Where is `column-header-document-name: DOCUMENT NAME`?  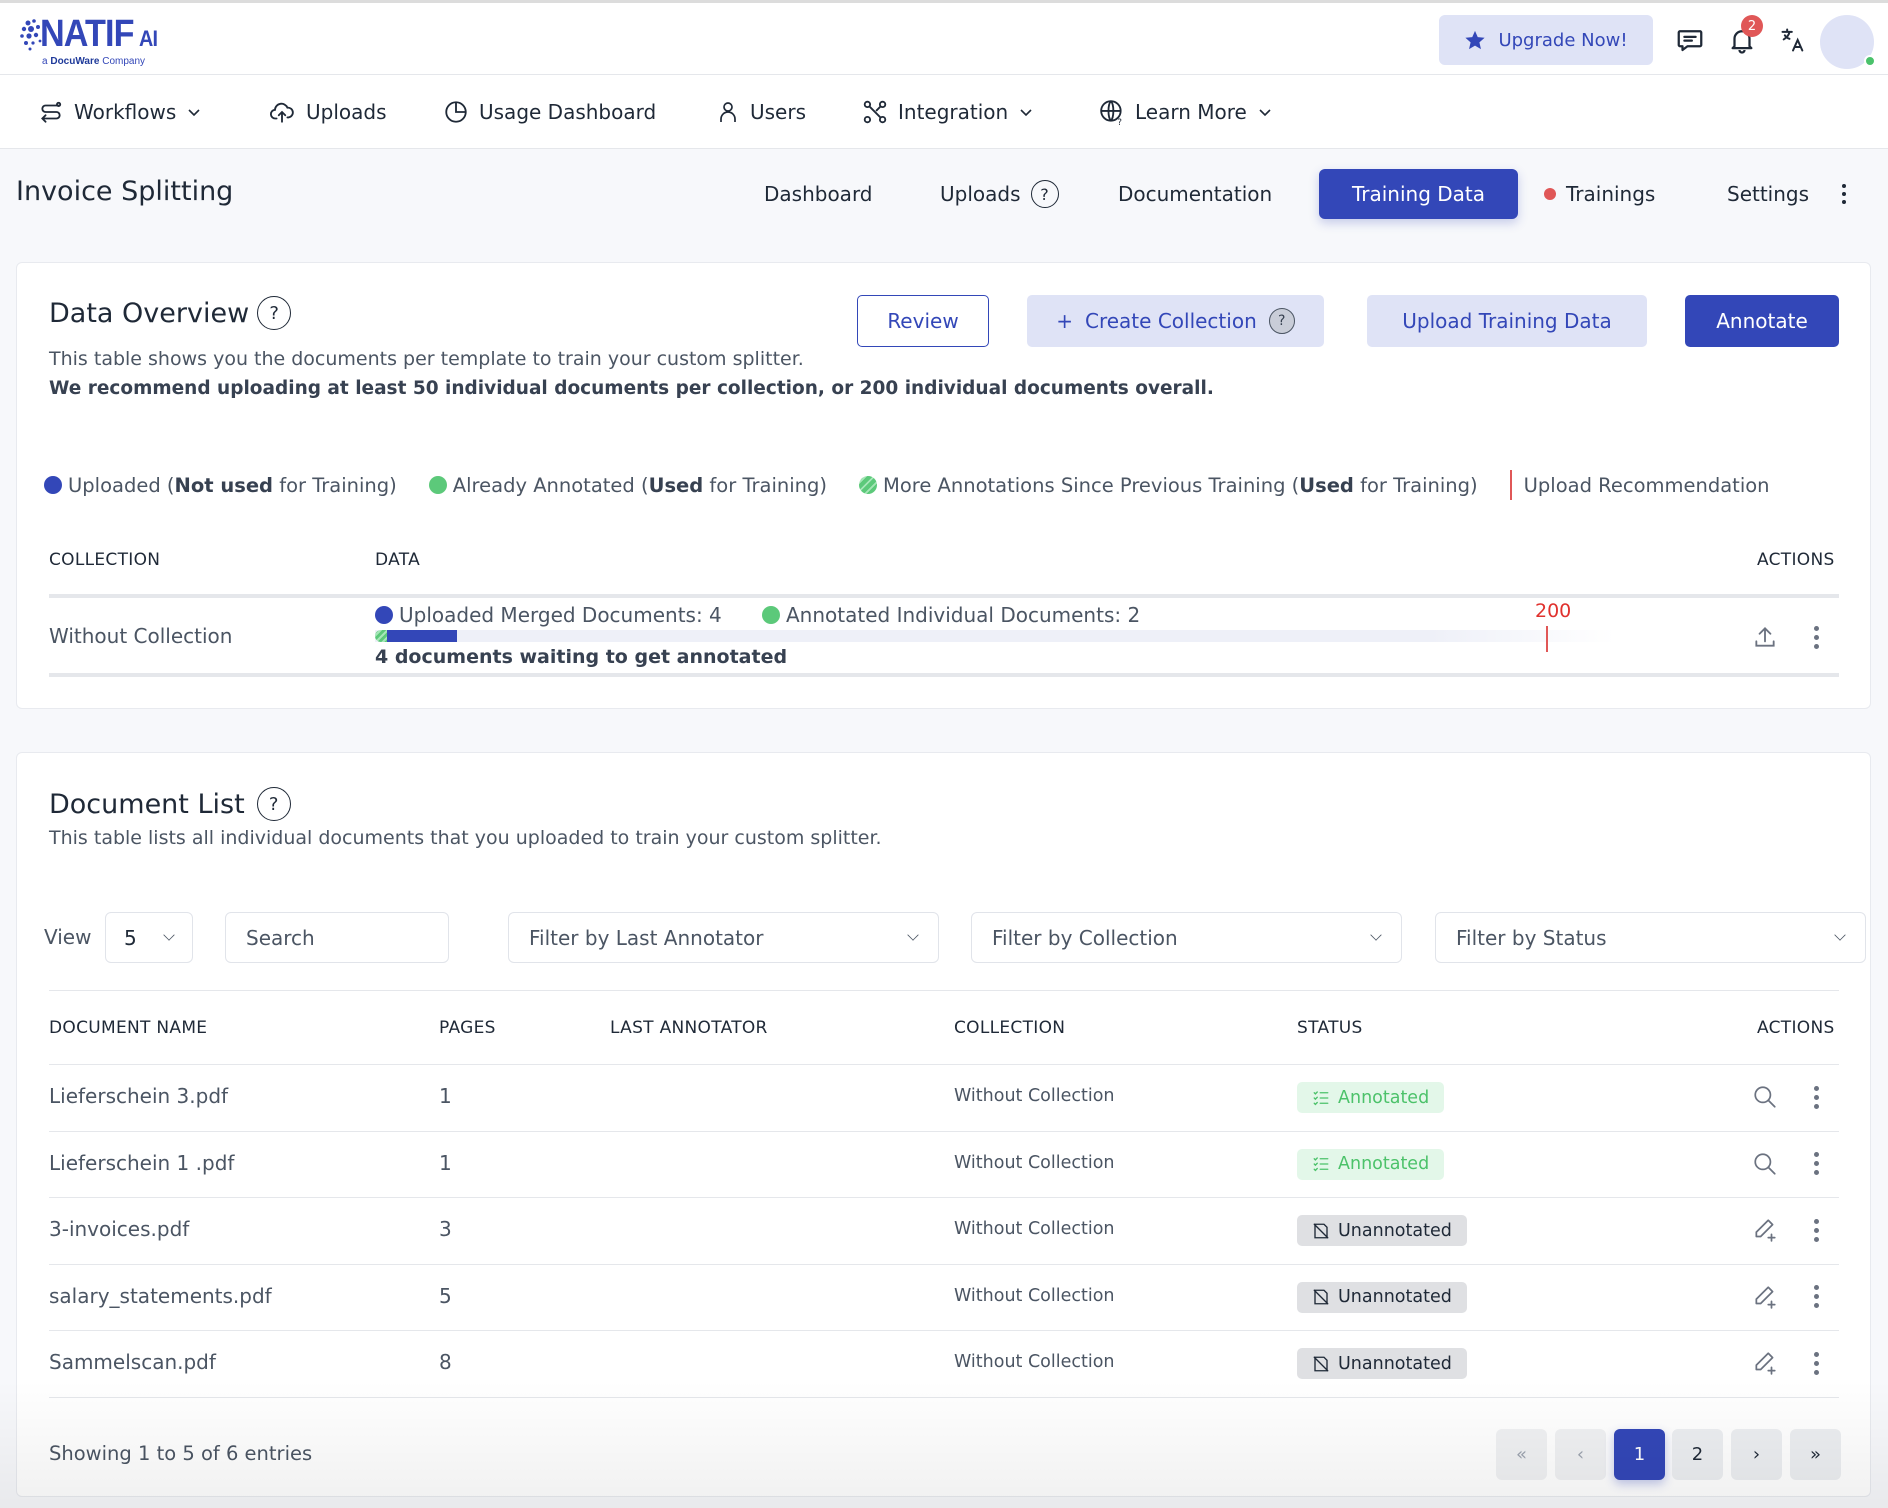
column-header-document-name: DOCUMENT NAME is located at coordinates (128, 1028).